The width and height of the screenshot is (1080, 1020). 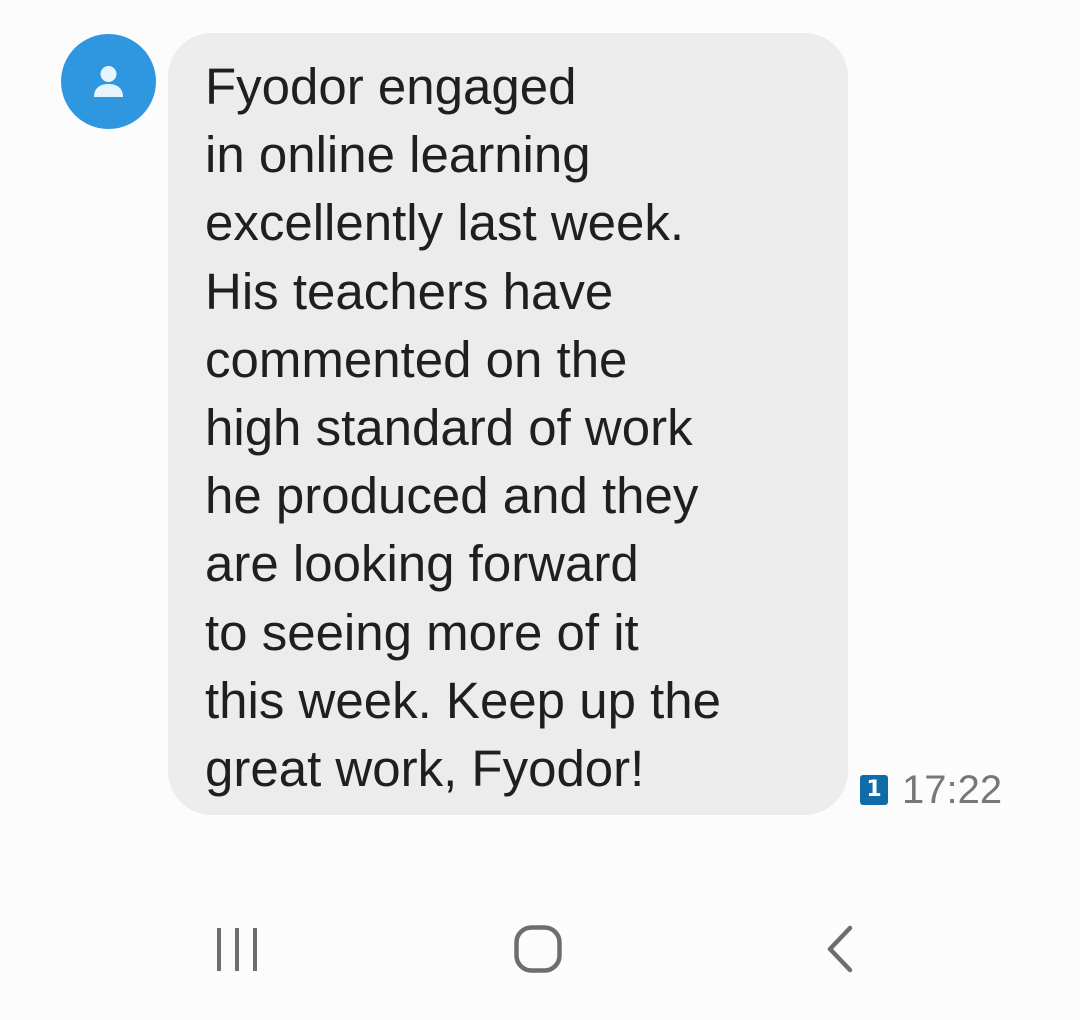 What do you see at coordinates (409, 291) in the screenshot?
I see `message-line: His teachers have` at bounding box center [409, 291].